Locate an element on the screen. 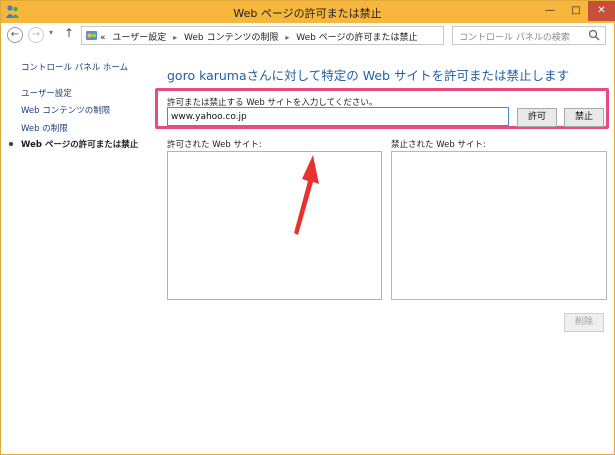 The image size is (615, 455). title-bar: Web ページの許可または禁止 — □ ✕ is located at coordinates (308, 12).